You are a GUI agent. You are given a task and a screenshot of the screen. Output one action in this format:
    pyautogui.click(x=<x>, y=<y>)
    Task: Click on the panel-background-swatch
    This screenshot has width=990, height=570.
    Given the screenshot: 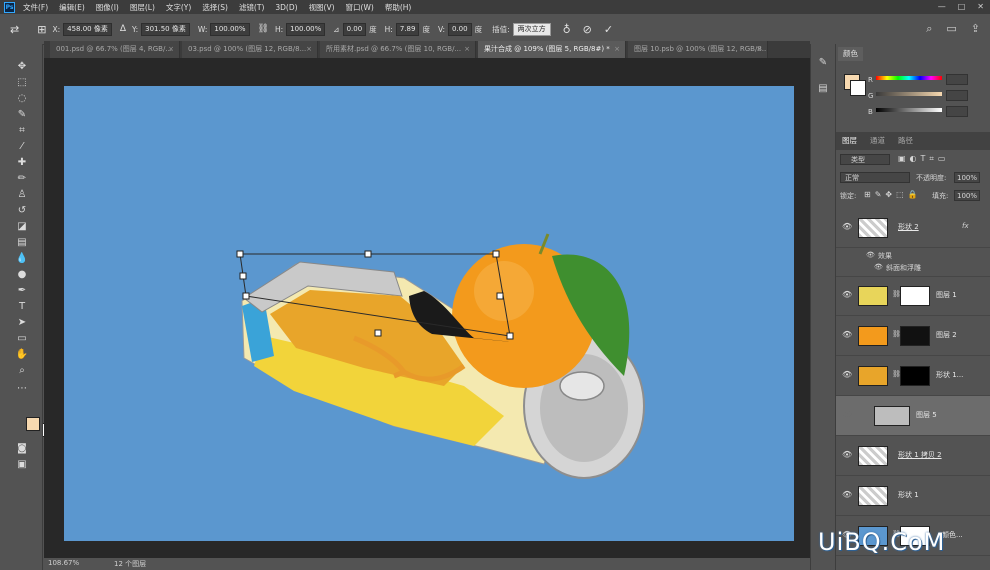 What is the action you would take?
    pyautogui.click(x=858, y=88)
    